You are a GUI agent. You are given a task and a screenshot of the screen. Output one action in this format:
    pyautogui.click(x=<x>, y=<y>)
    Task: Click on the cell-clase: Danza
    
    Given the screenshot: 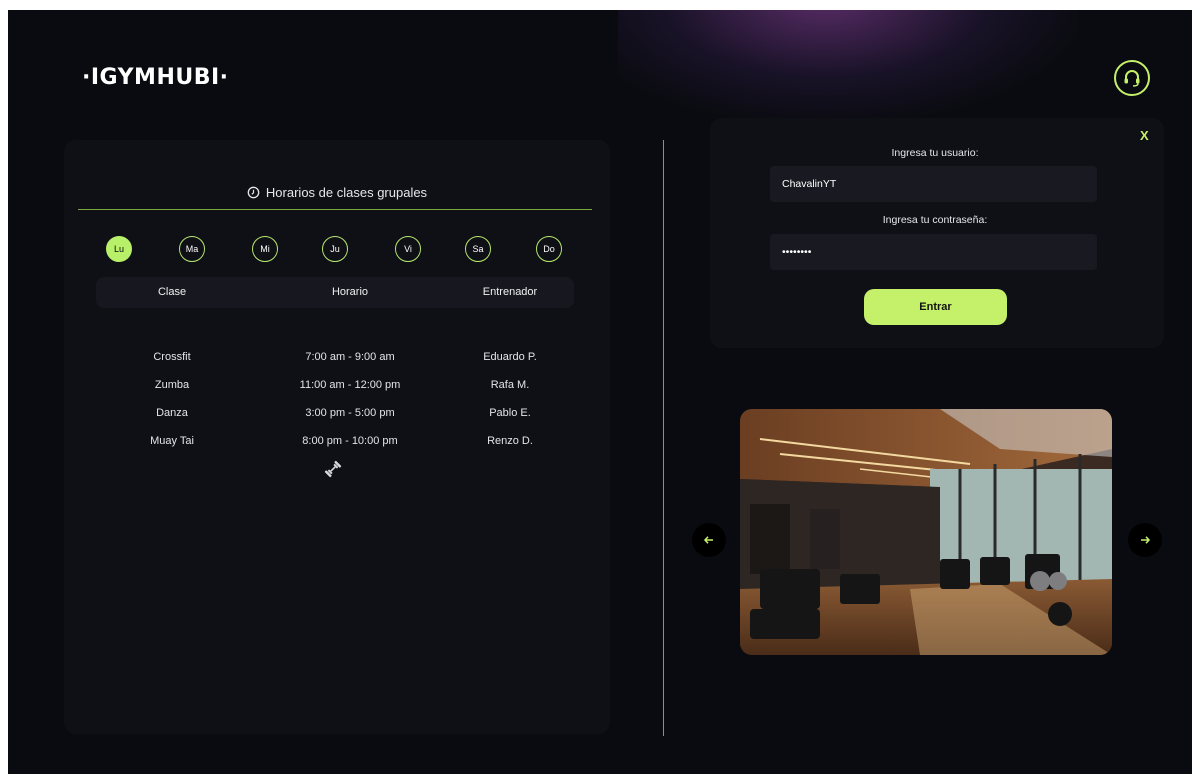 What is the action you would take?
    pyautogui.click(x=172, y=413)
    